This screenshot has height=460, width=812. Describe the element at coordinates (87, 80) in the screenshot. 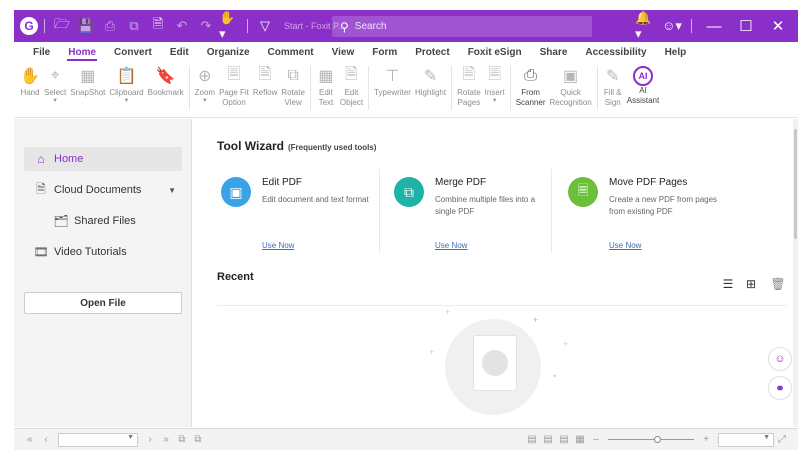

I see `snapshot-button: ▦ SnapShot` at that location.